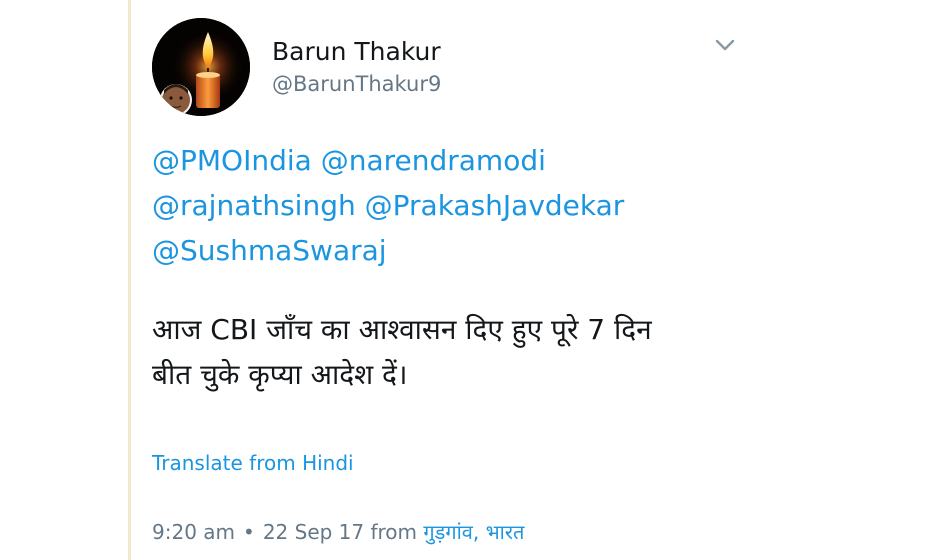  What do you see at coordinates (433, 160) in the screenshot?
I see `mention-link: @narendramodi` at bounding box center [433, 160].